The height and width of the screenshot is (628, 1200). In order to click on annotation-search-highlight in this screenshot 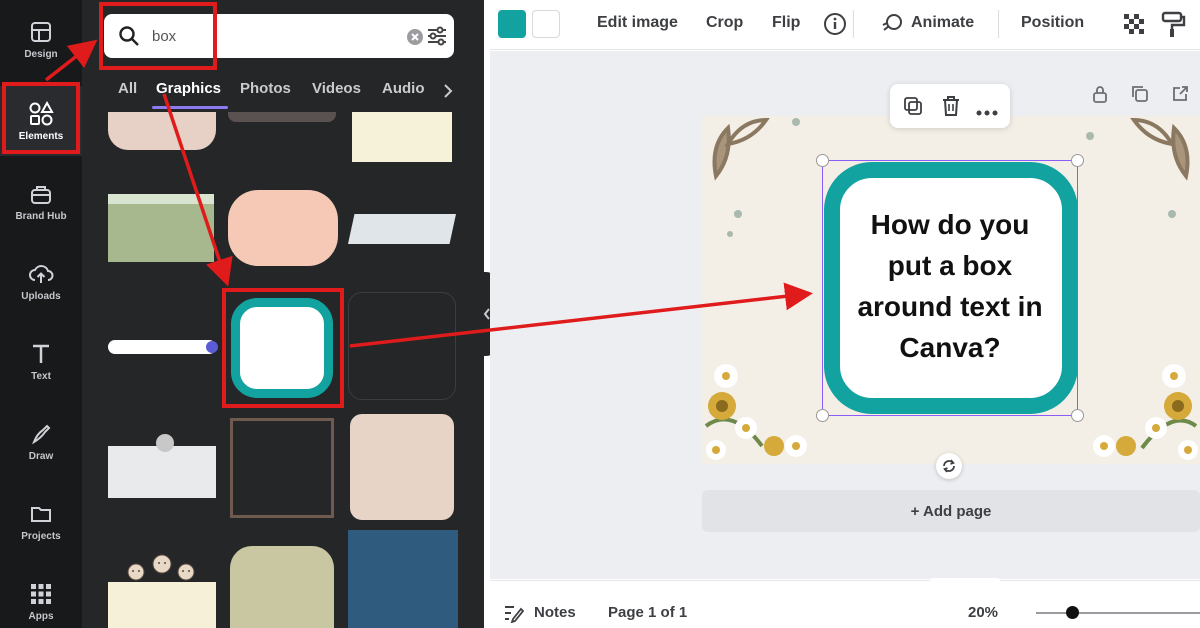, I will do `click(158, 36)`.